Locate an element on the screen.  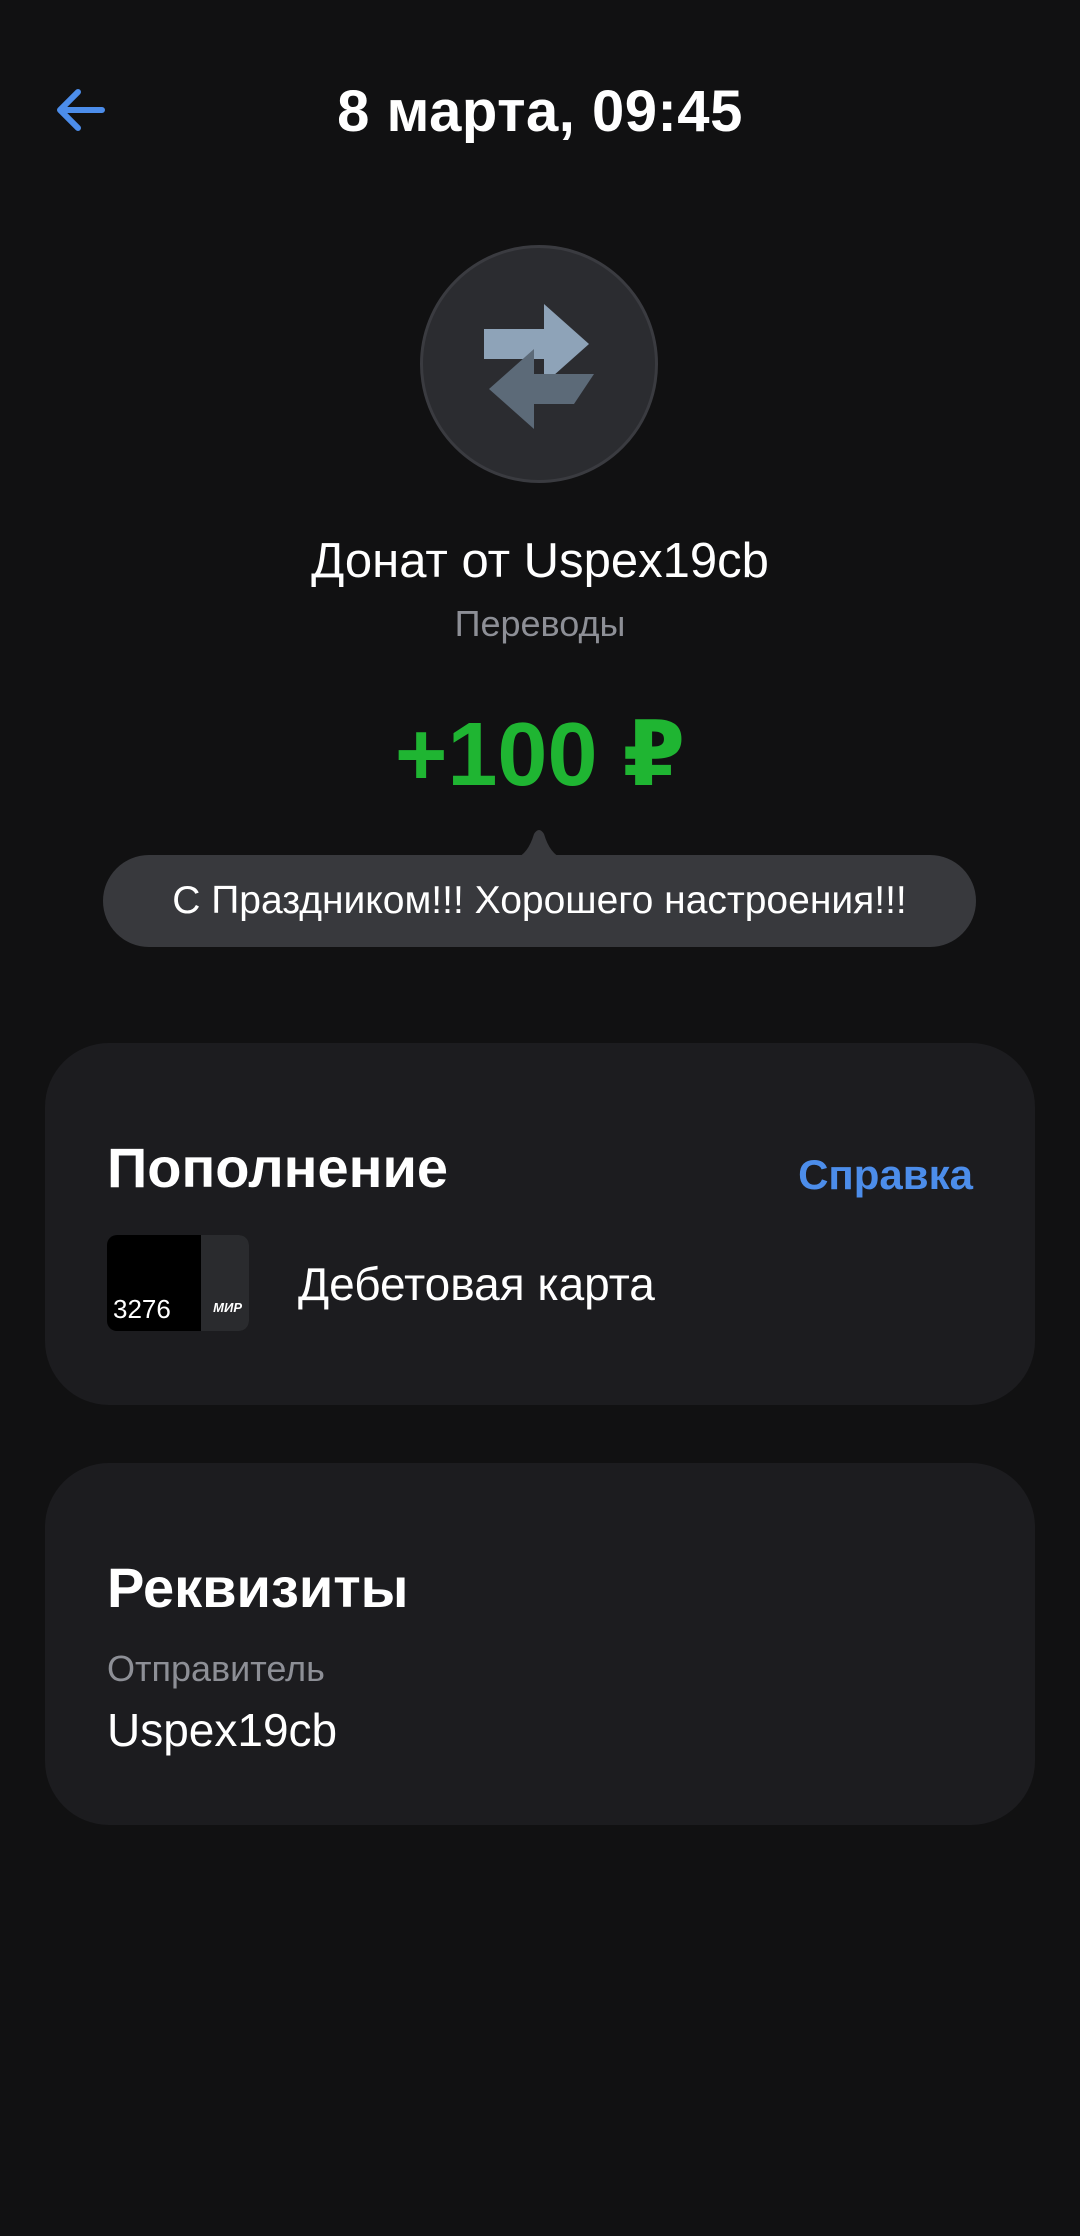
sender-label: Отправитель is located at coordinates (216, 1668).